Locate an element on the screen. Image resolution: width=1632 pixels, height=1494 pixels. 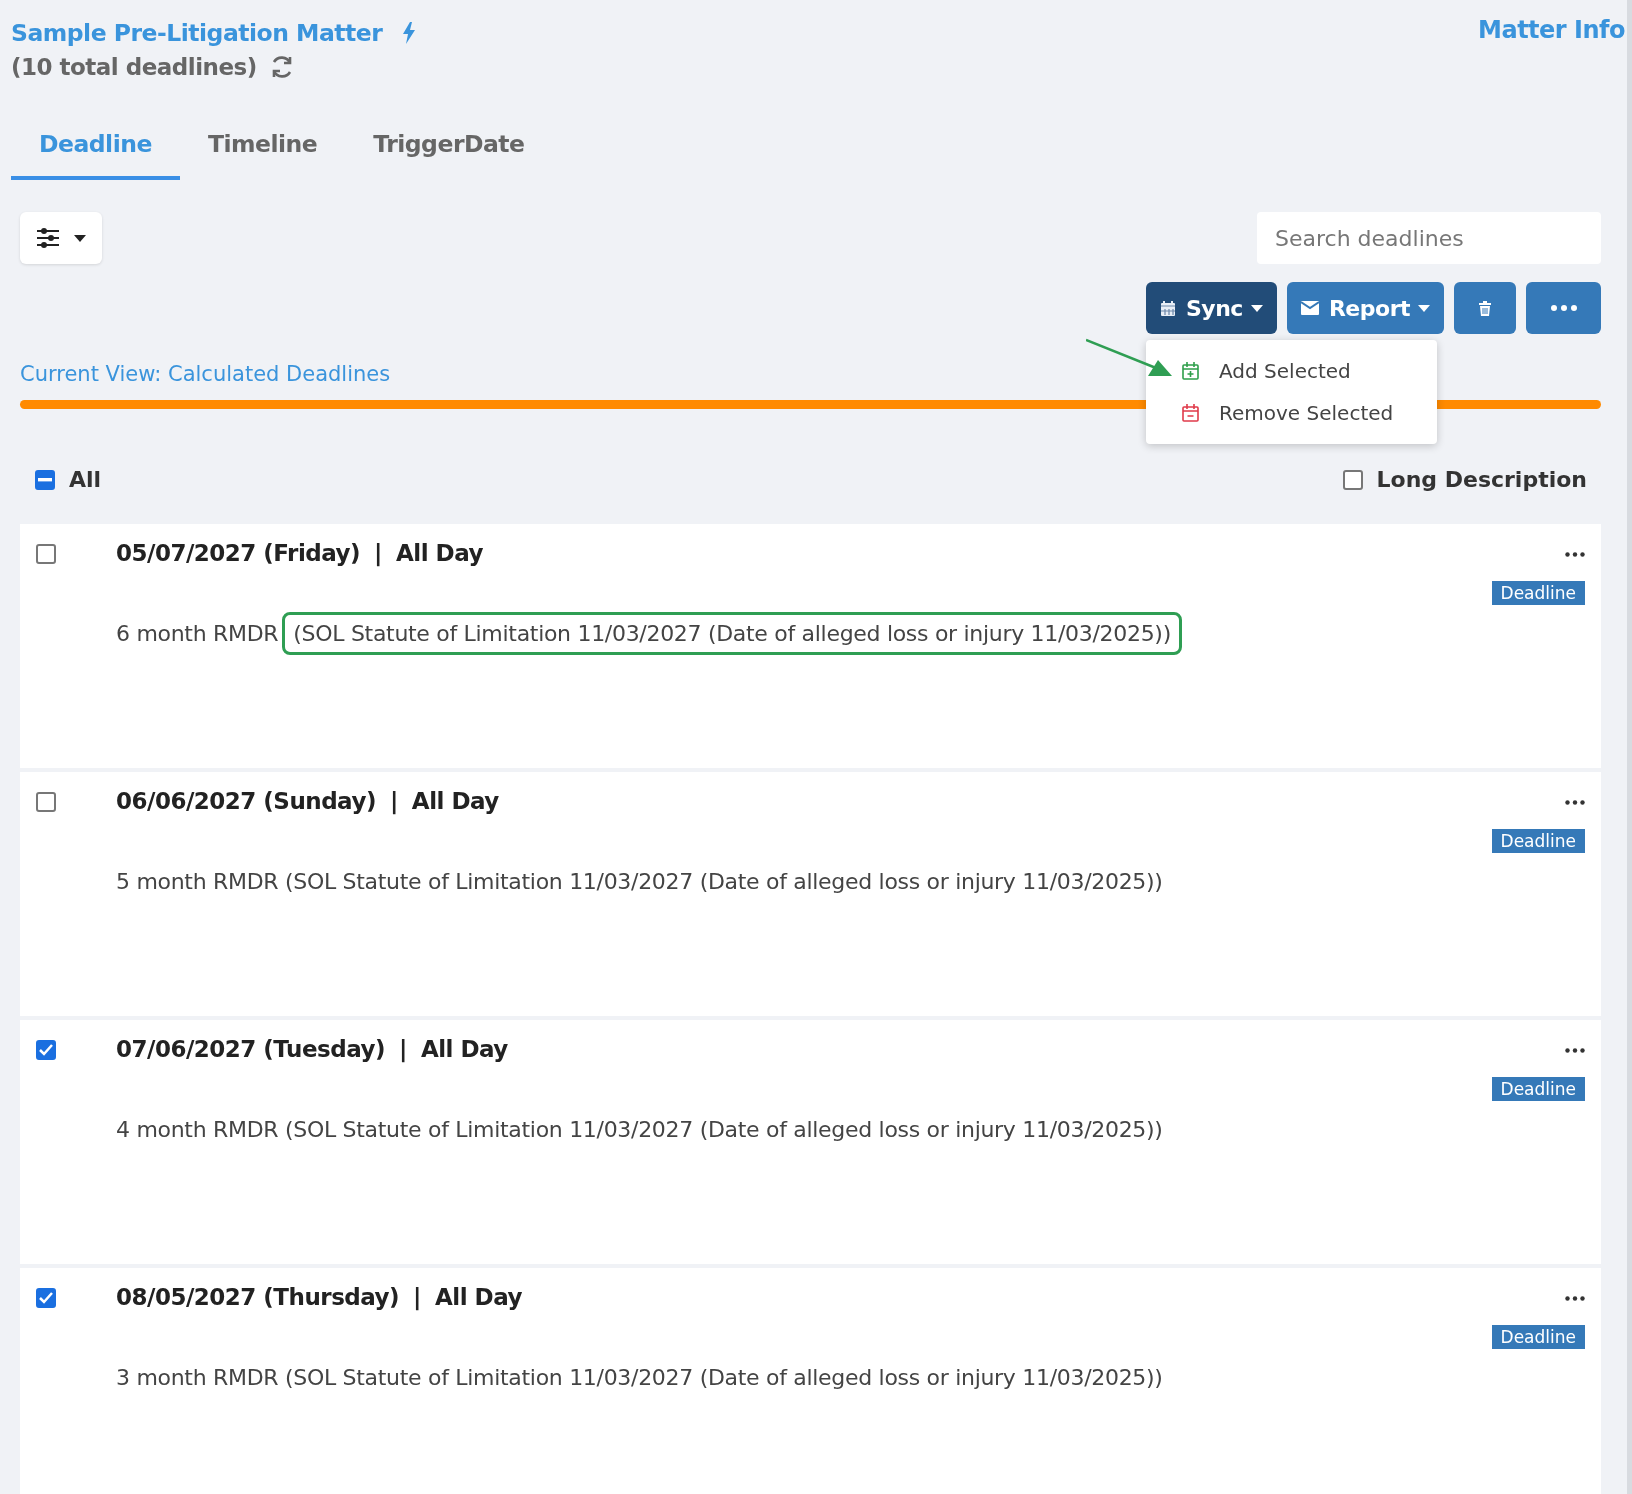
report-button: Report is located at coordinates (1365, 308).